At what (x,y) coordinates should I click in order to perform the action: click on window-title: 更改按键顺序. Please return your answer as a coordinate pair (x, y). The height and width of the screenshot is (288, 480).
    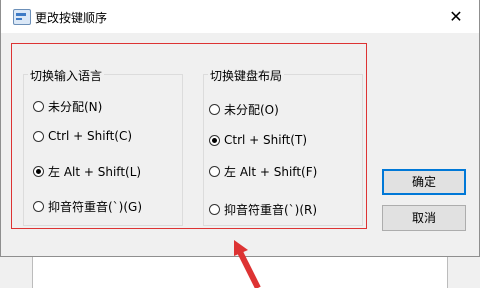
    Looking at the image, I should click on (71, 18).